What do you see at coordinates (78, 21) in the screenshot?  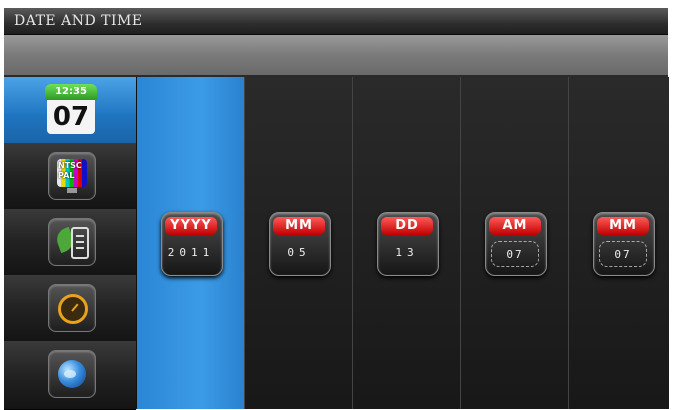 I see `window-title: DATE AND TIME` at bounding box center [78, 21].